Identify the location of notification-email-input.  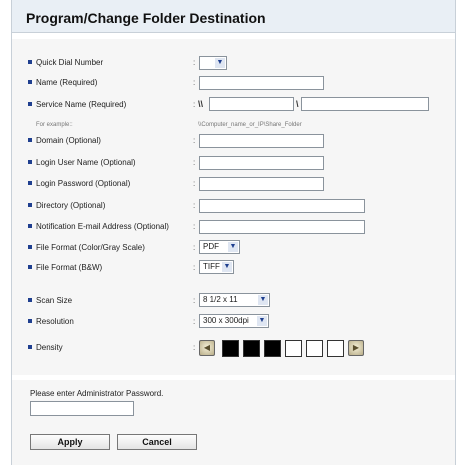
(282, 227).